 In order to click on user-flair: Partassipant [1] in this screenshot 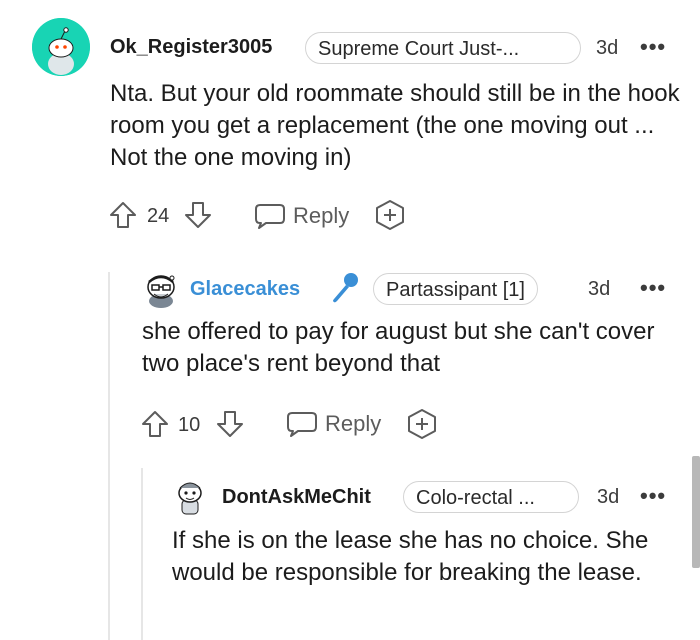, I will do `click(455, 289)`.